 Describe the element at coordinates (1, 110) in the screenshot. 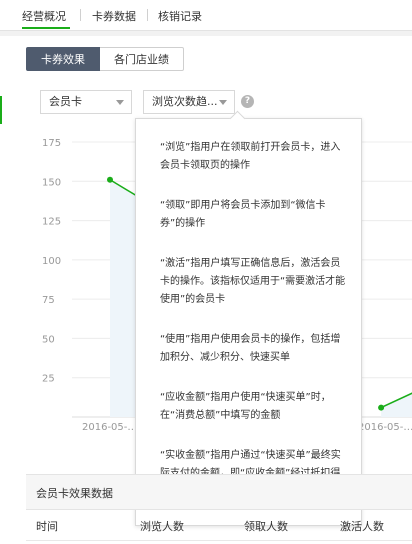

I see `side-accent-bar` at that location.